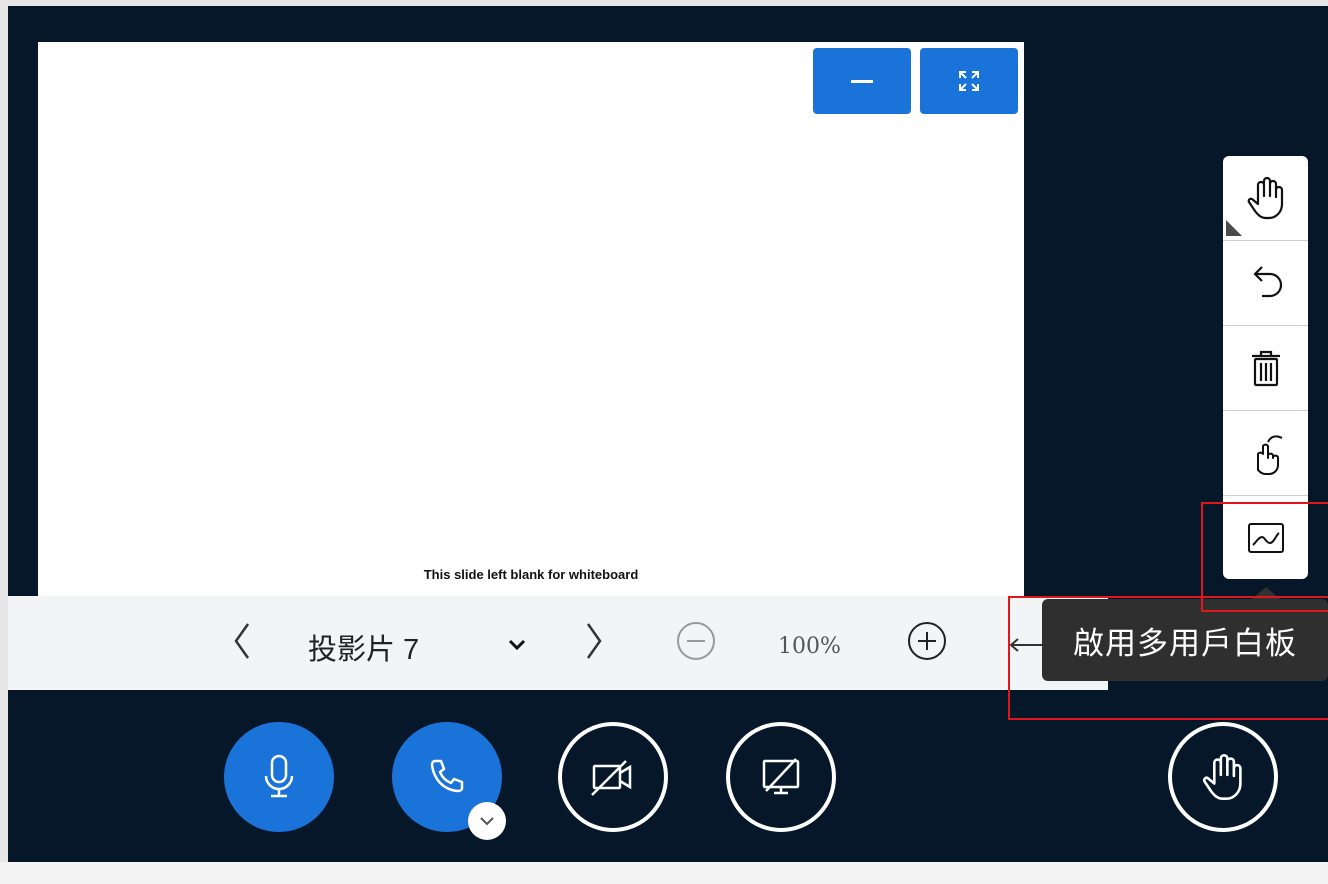 Image resolution: width=1328 pixels, height=884 pixels. Describe the element at coordinates (447, 776) in the screenshot. I see `phone-icon` at that location.